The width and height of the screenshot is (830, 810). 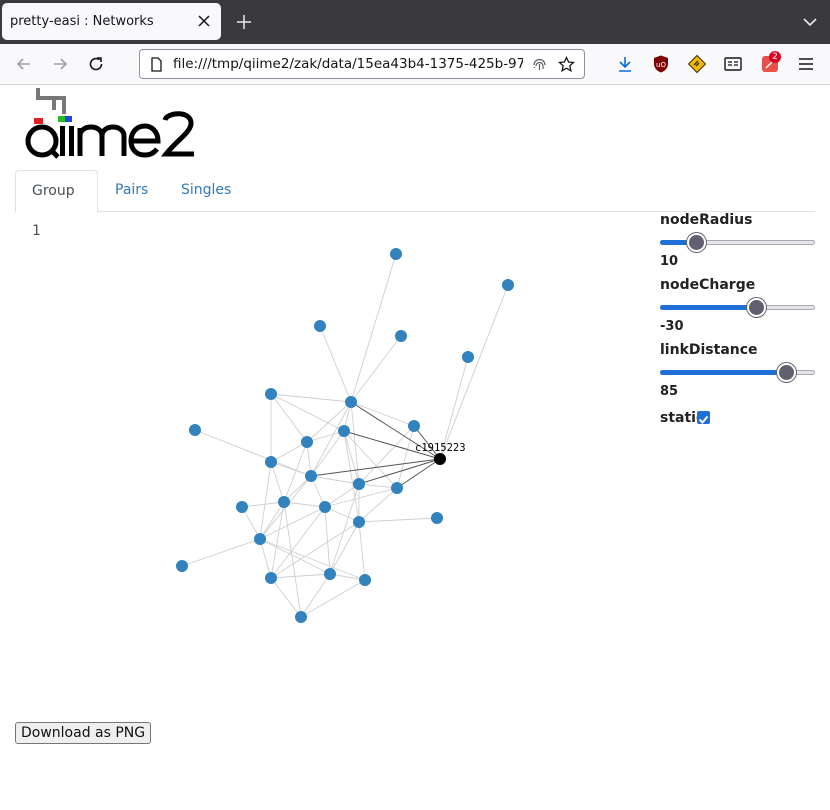 What do you see at coordinates (204, 21) in the screenshot?
I see `close-tab-icon` at bounding box center [204, 21].